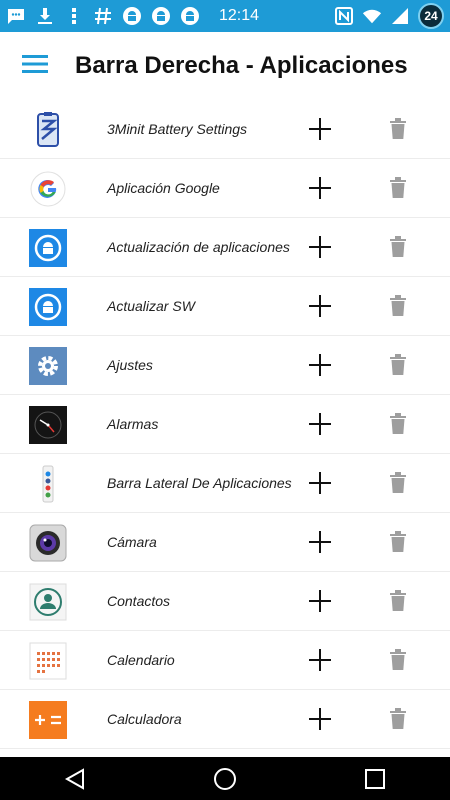 The width and height of the screenshot is (450, 800). Describe the element at coordinates (198, 247) in the screenshot. I see `app-label: Actualización de aplicaciones` at that location.